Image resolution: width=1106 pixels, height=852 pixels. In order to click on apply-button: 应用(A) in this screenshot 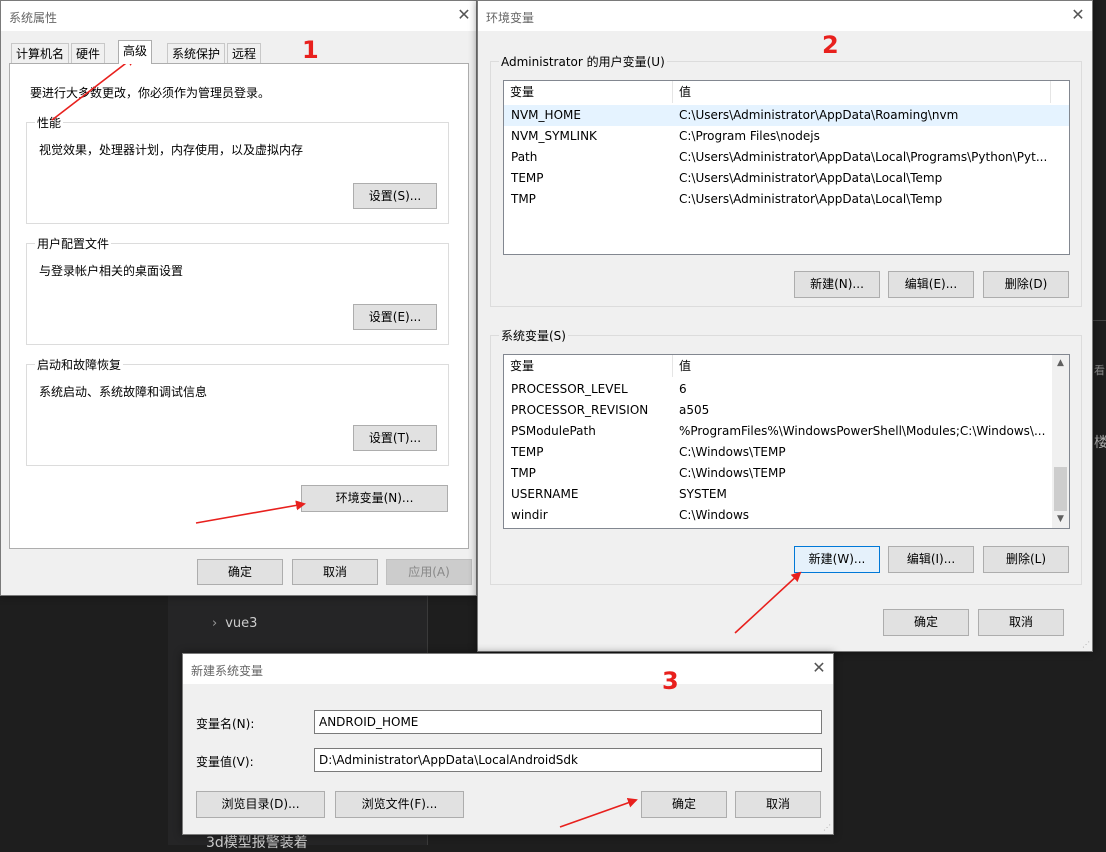, I will do `click(429, 572)`.